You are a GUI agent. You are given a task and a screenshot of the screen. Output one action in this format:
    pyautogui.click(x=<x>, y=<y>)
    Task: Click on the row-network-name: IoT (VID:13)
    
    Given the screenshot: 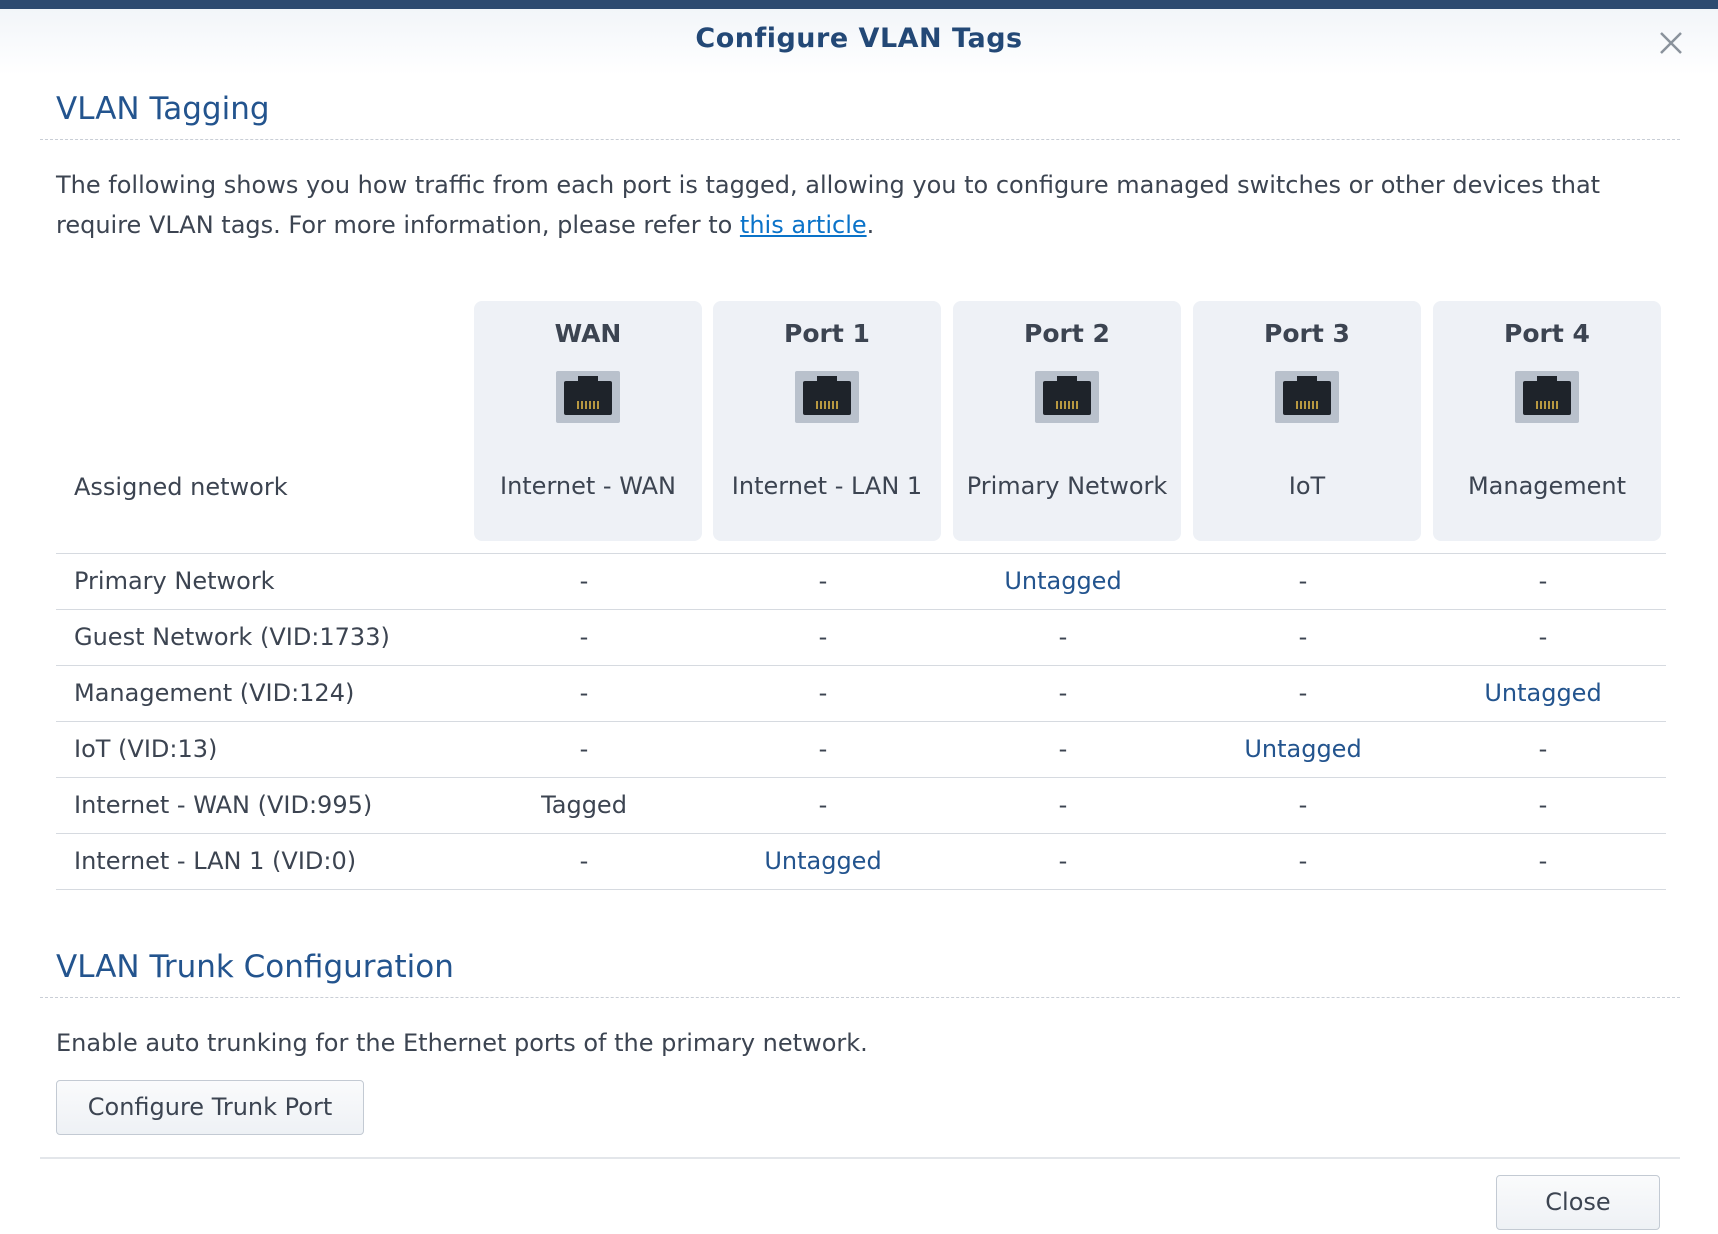 What is the action you would take?
    pyautogui.click(x=146, y=749)
    